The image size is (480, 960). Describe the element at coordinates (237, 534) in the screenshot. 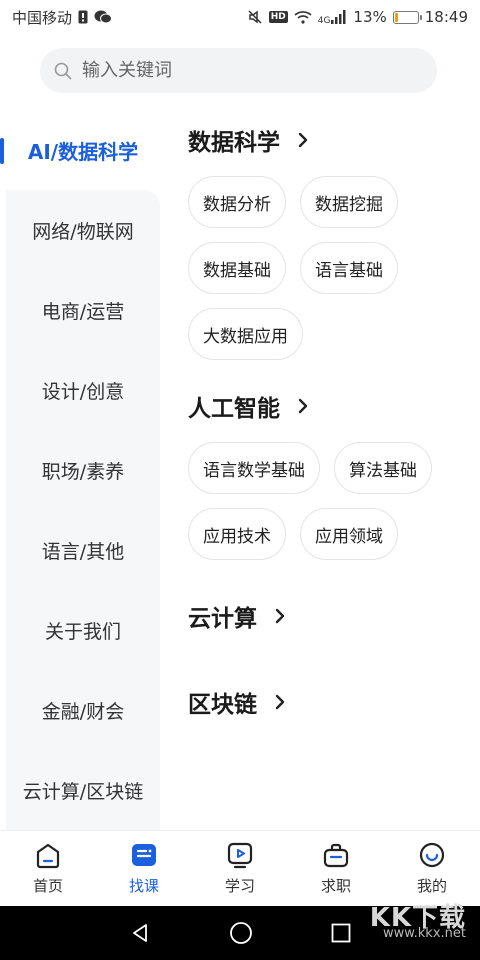

I see `chip-applied-tech: 应用技术` at that location.